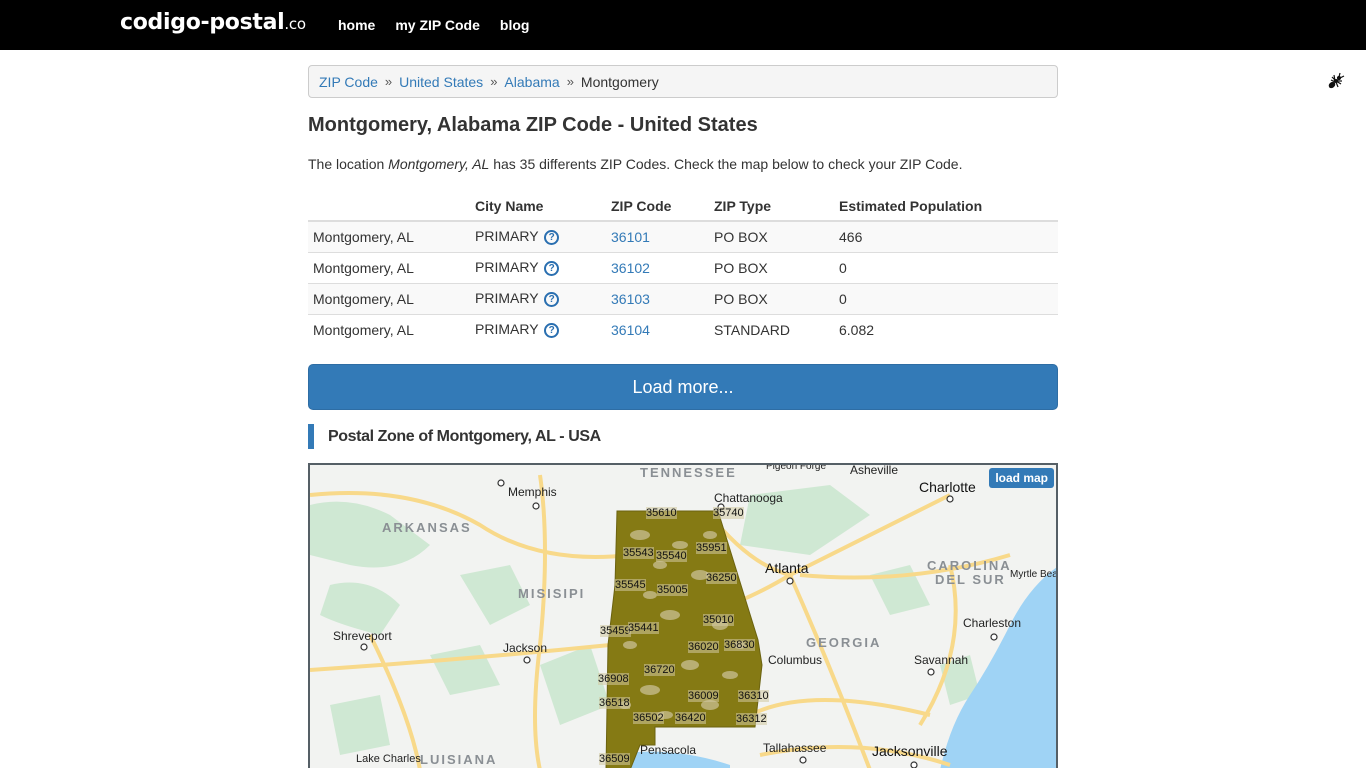  Describe the element at coordinates (787, 568) in the screenshot. I see `city-label-atlanta: Atlanta` at that location.